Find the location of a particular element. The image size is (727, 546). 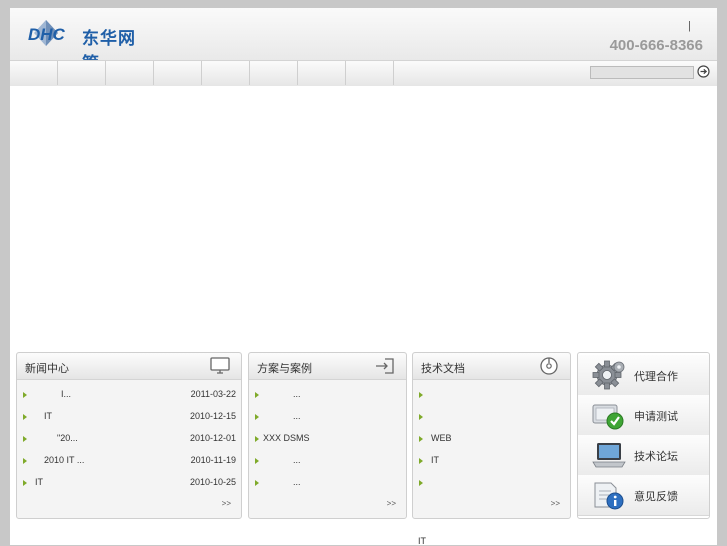

quick-link-partner: 代理合作 is located at coordinates (643, 375).